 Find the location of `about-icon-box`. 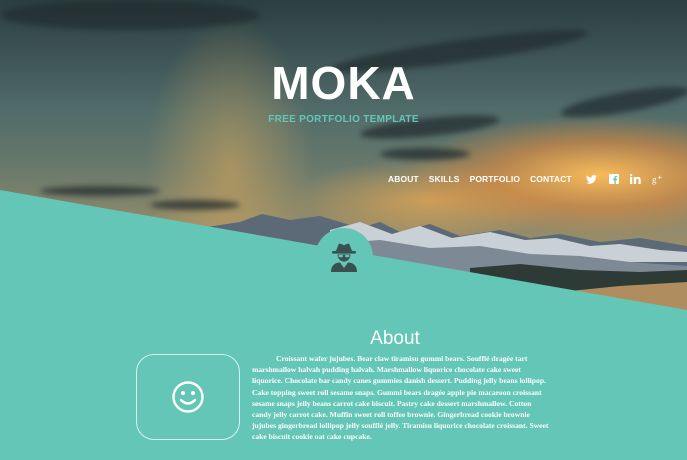

about-icon-box is located at coordinates (188, 397).